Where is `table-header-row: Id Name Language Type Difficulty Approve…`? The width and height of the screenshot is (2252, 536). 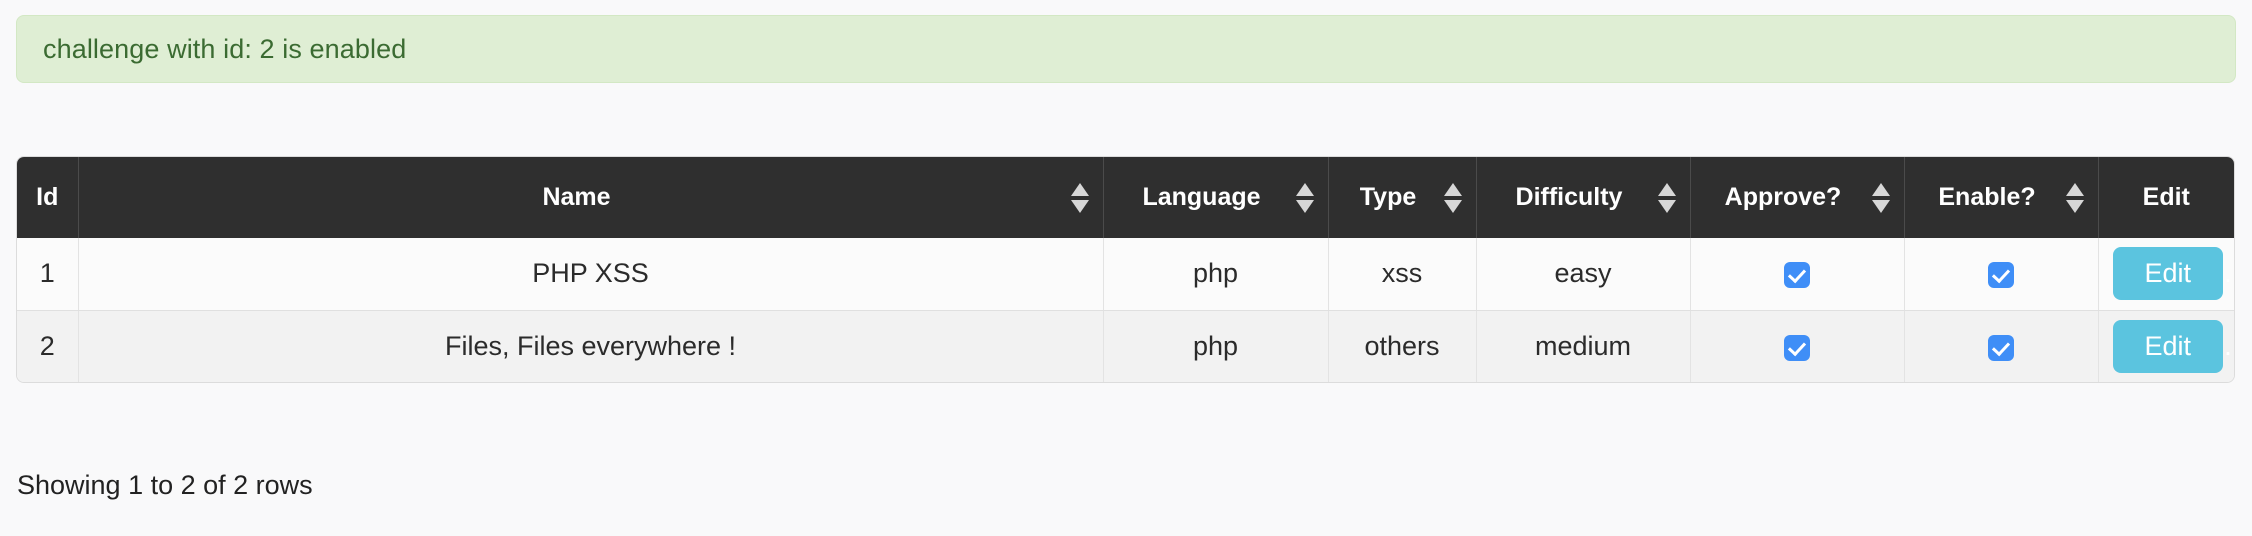
table-header-row: Id Name Language Type Difficulty Approve… is located at coordinates (1125, 197).